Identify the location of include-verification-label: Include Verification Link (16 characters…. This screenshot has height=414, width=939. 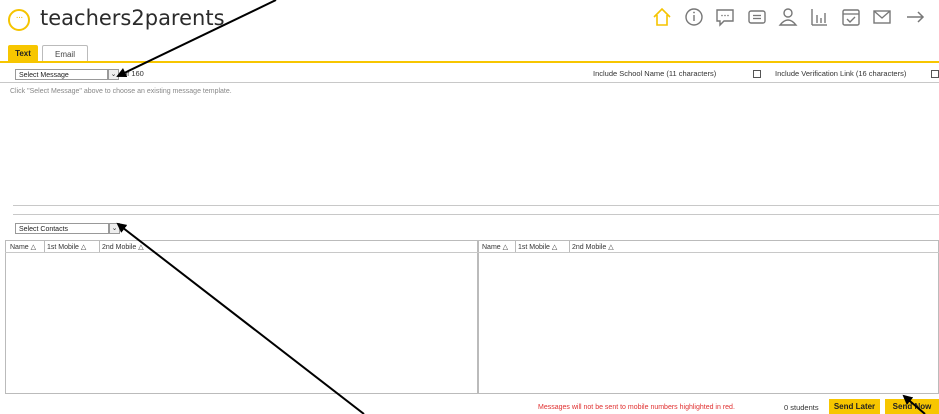
(841, 73).